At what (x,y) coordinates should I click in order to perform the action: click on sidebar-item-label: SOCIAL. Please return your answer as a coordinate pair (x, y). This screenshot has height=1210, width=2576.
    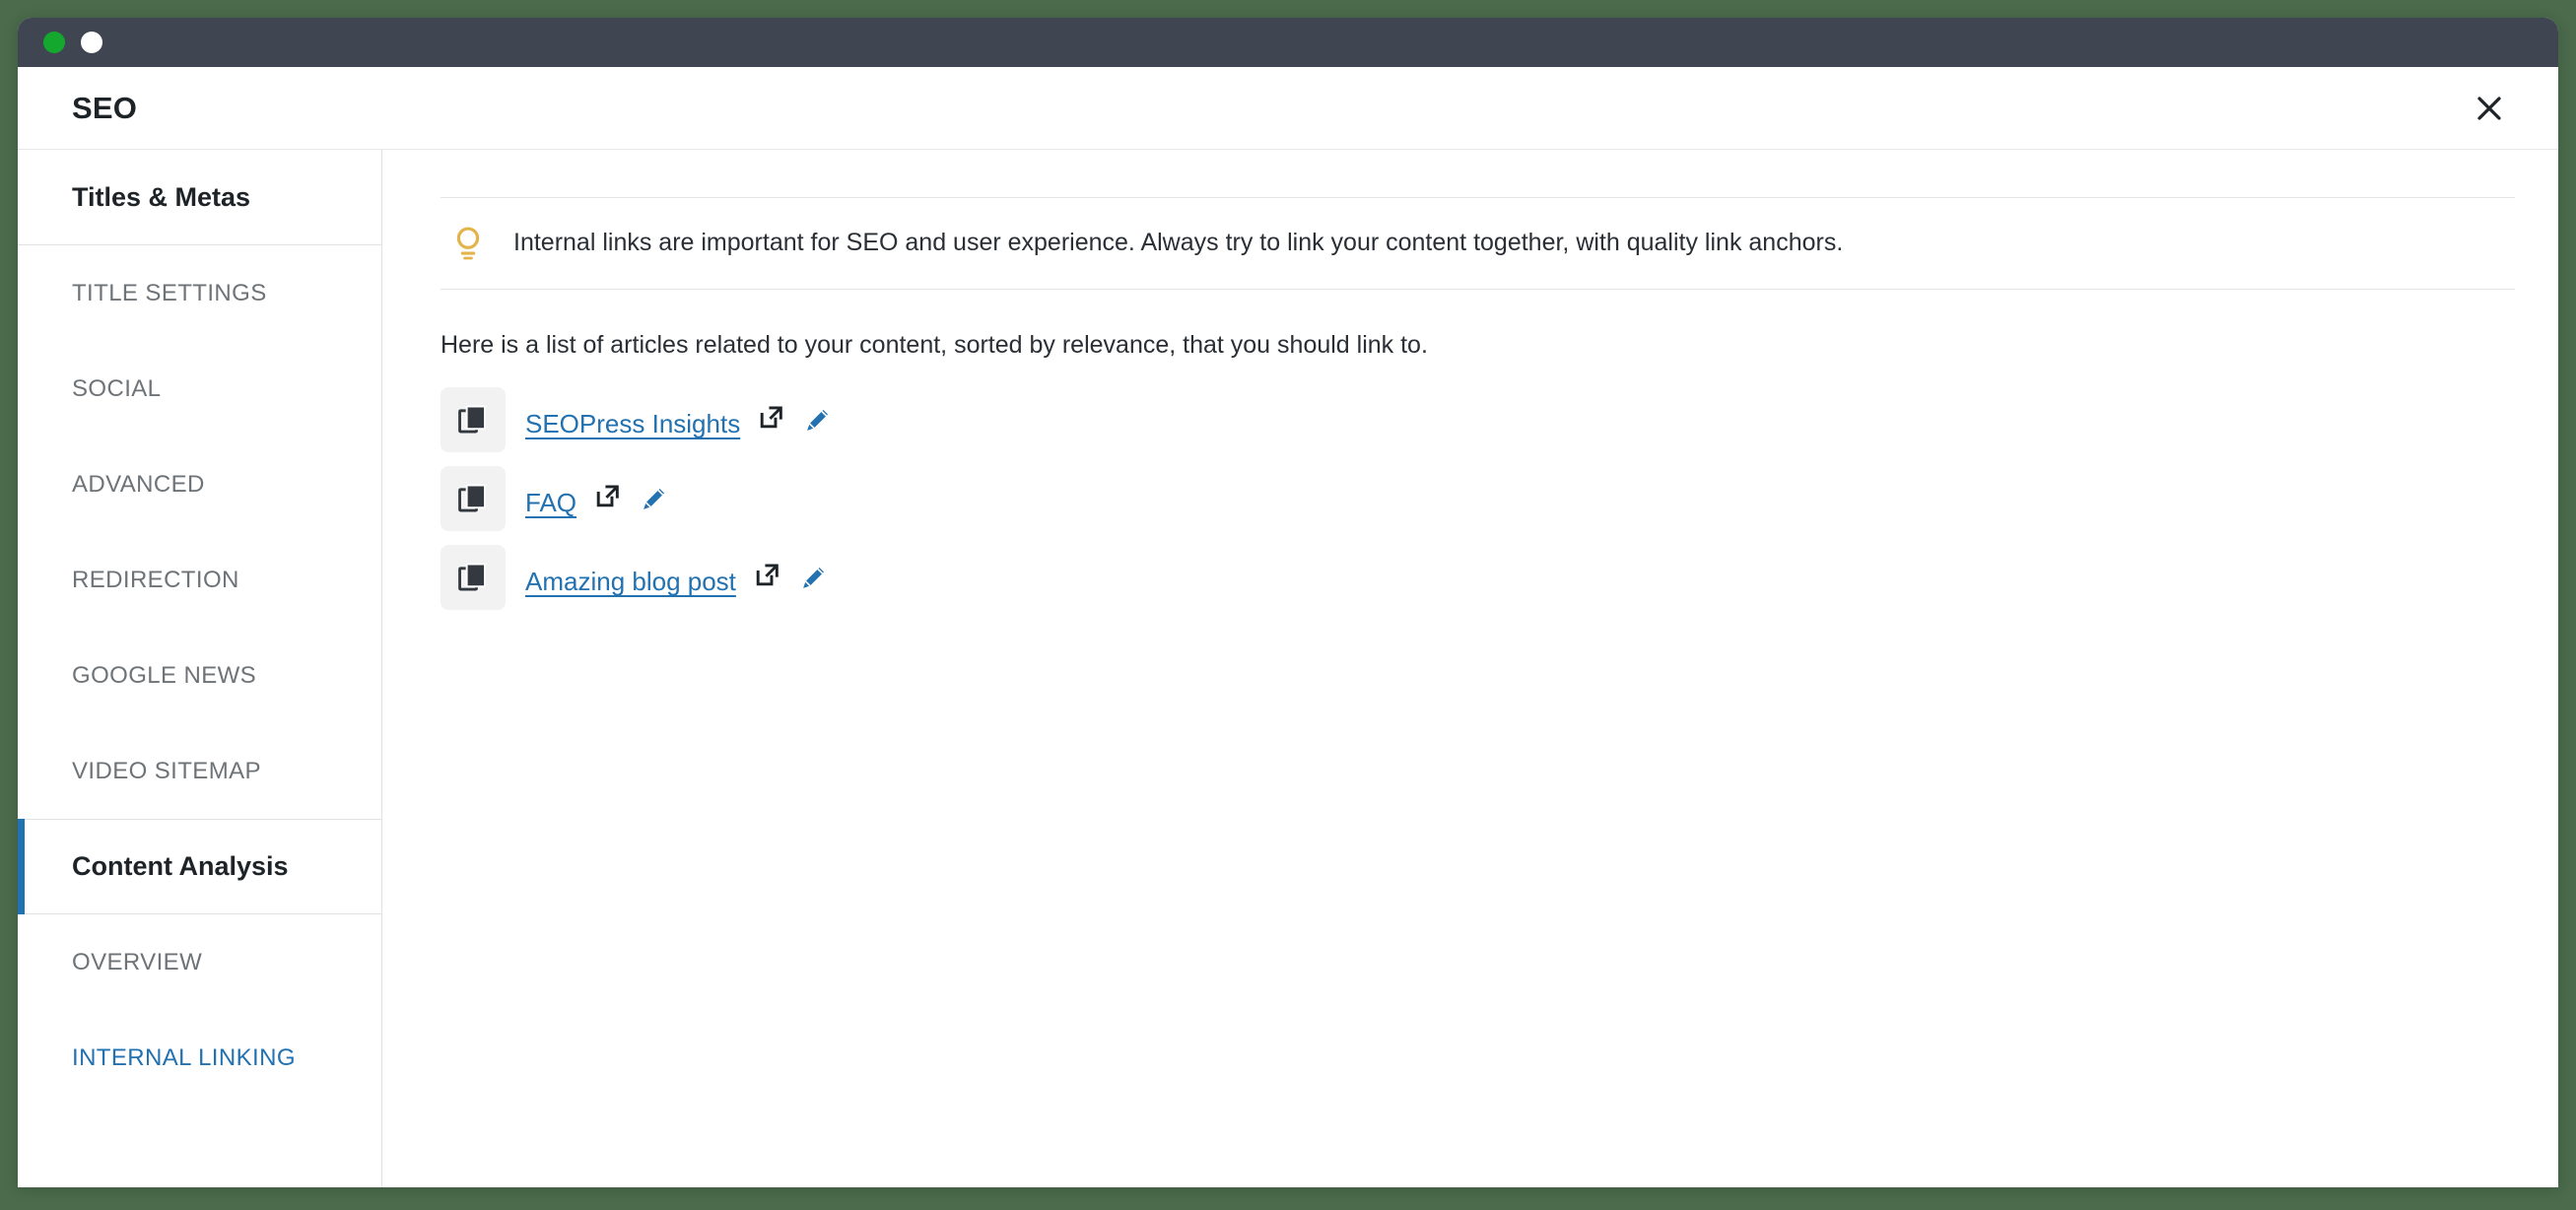
    Looking at the image, I should click on (117, 388).